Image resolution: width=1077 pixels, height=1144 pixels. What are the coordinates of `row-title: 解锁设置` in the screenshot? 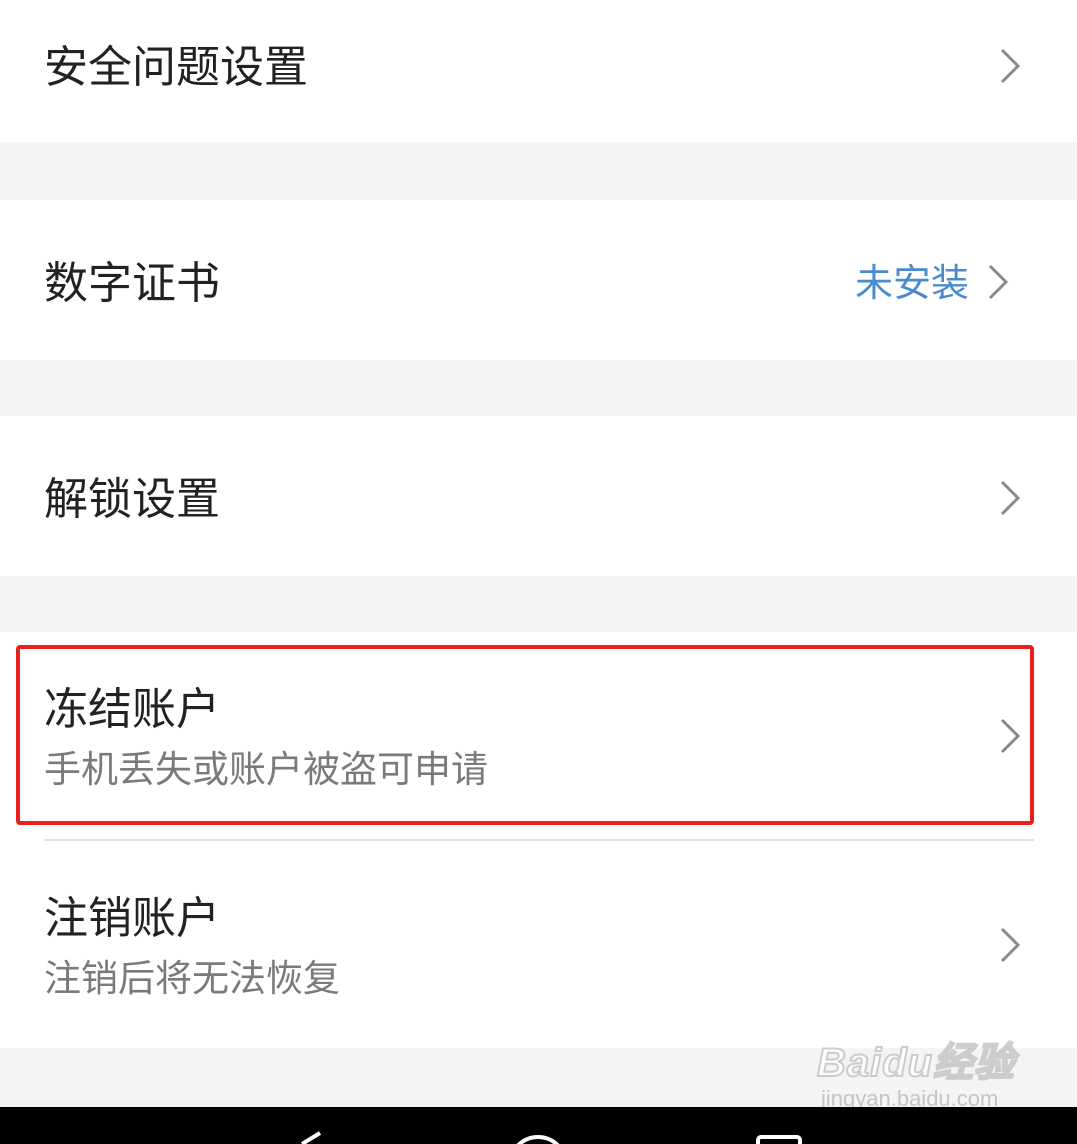 It's located at (132, 499).